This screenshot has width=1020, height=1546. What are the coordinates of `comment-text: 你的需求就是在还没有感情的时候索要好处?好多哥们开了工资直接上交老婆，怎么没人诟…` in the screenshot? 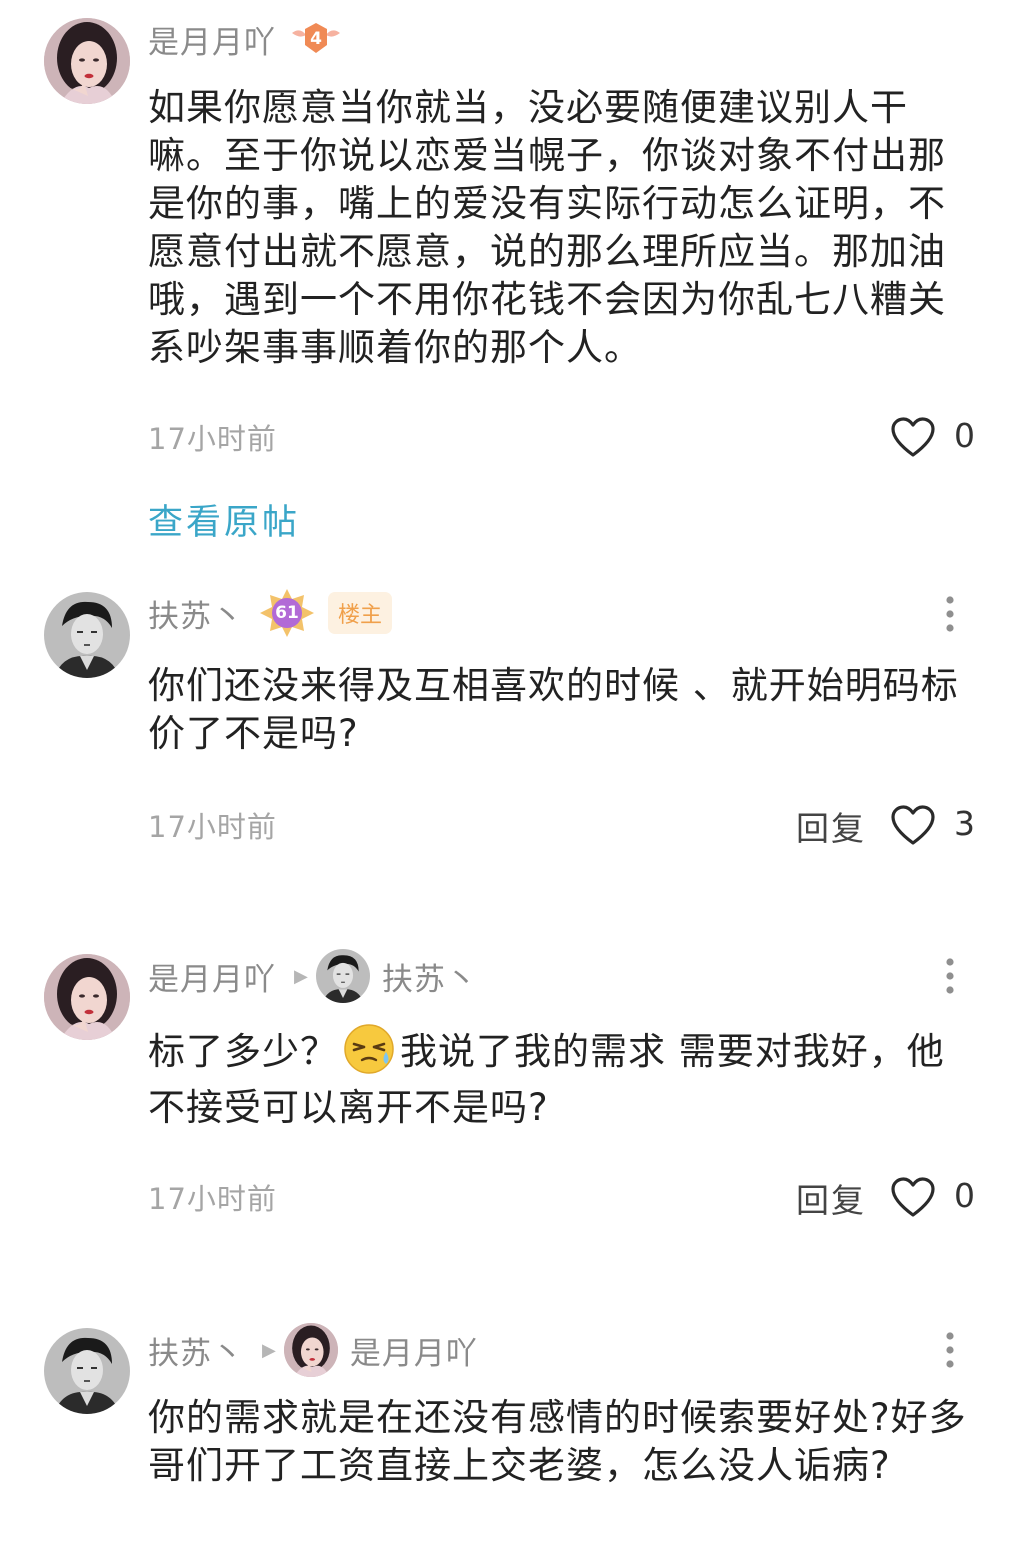 It's located at (557, 1441).